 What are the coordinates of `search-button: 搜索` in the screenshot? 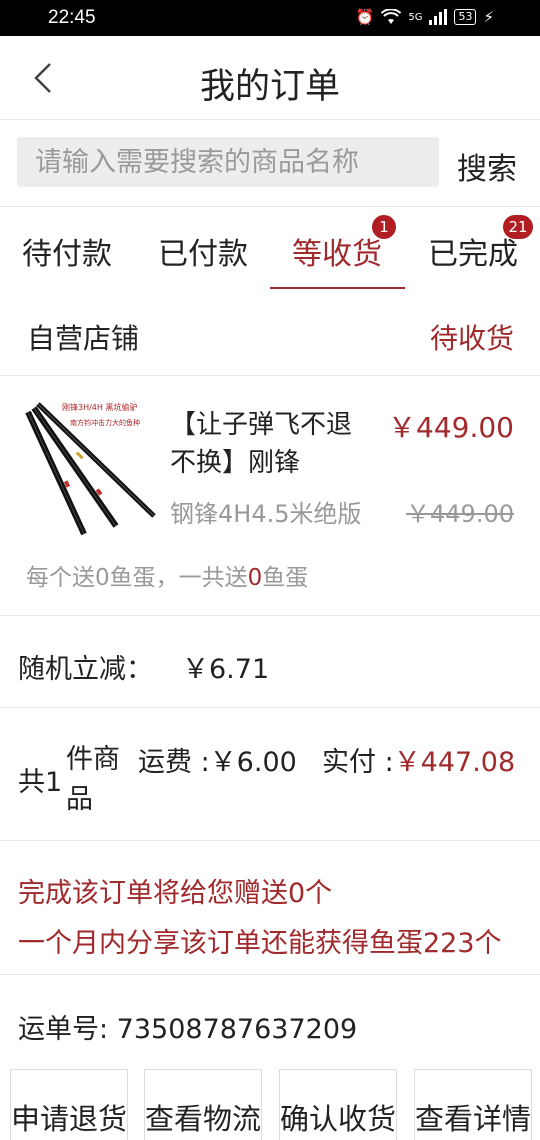 It's located at (487, 166).